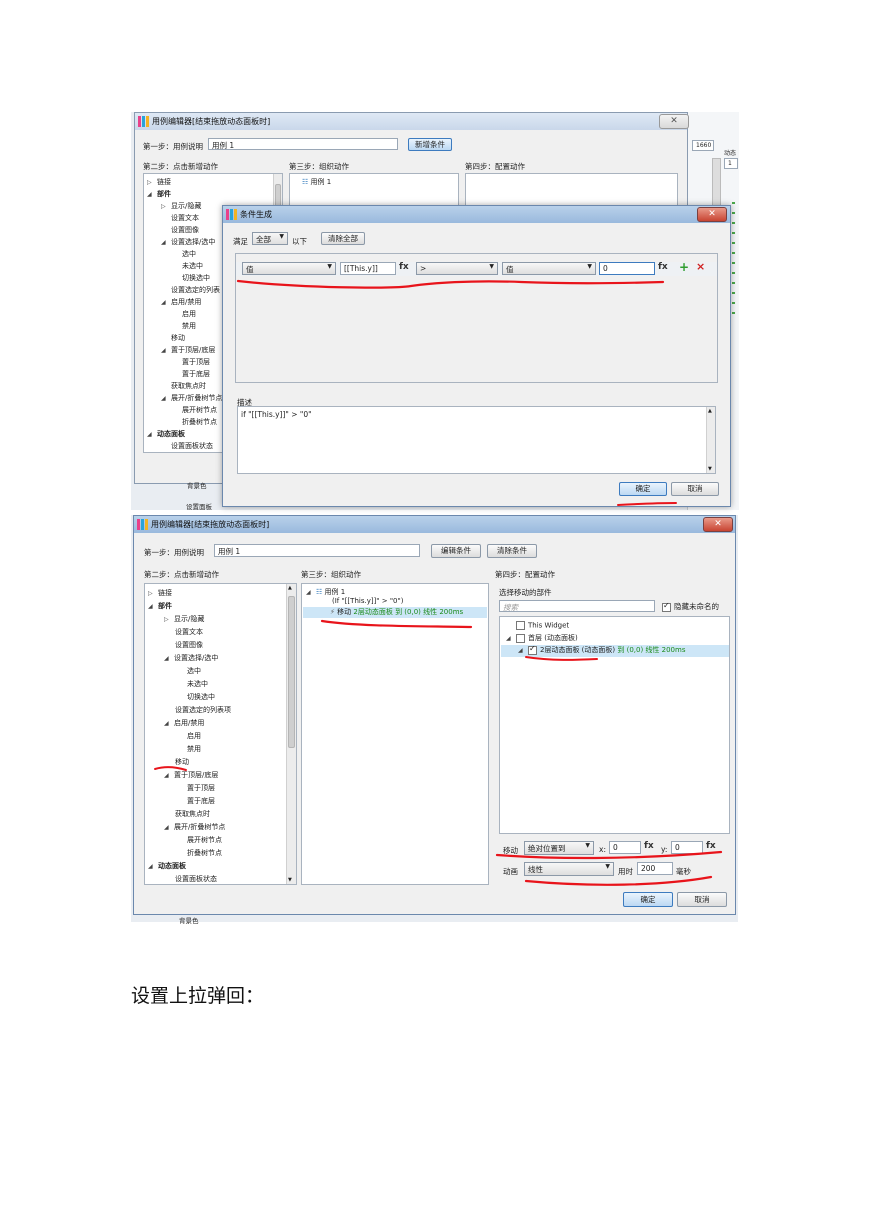 The image size is (869, 1228). What do you see at coordinates (178, 338) in the screenshot?
I see `tree-item: 移动` at bounding box center [178, 338].